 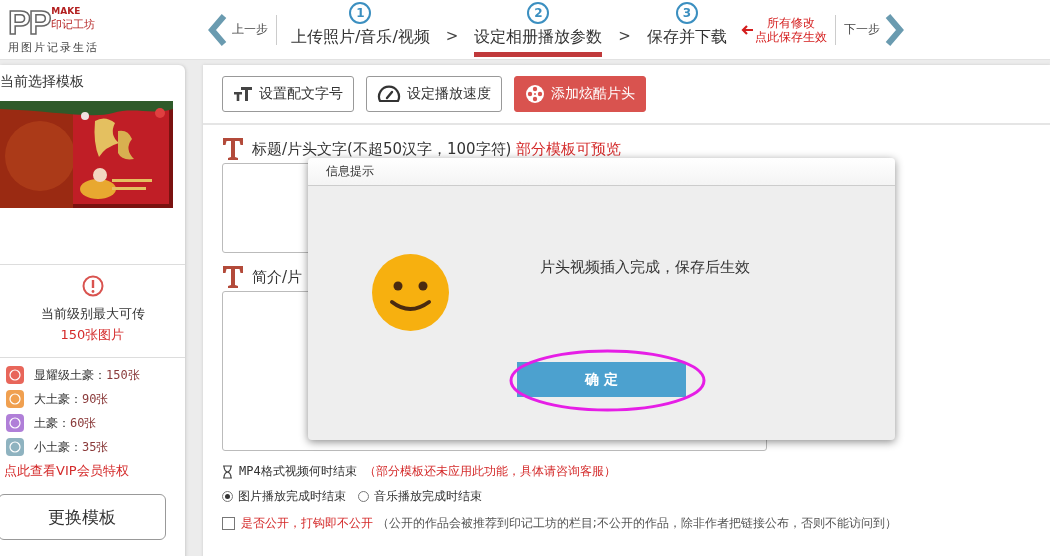 I want to click on gauge-icon, so click(x=389, y=94).